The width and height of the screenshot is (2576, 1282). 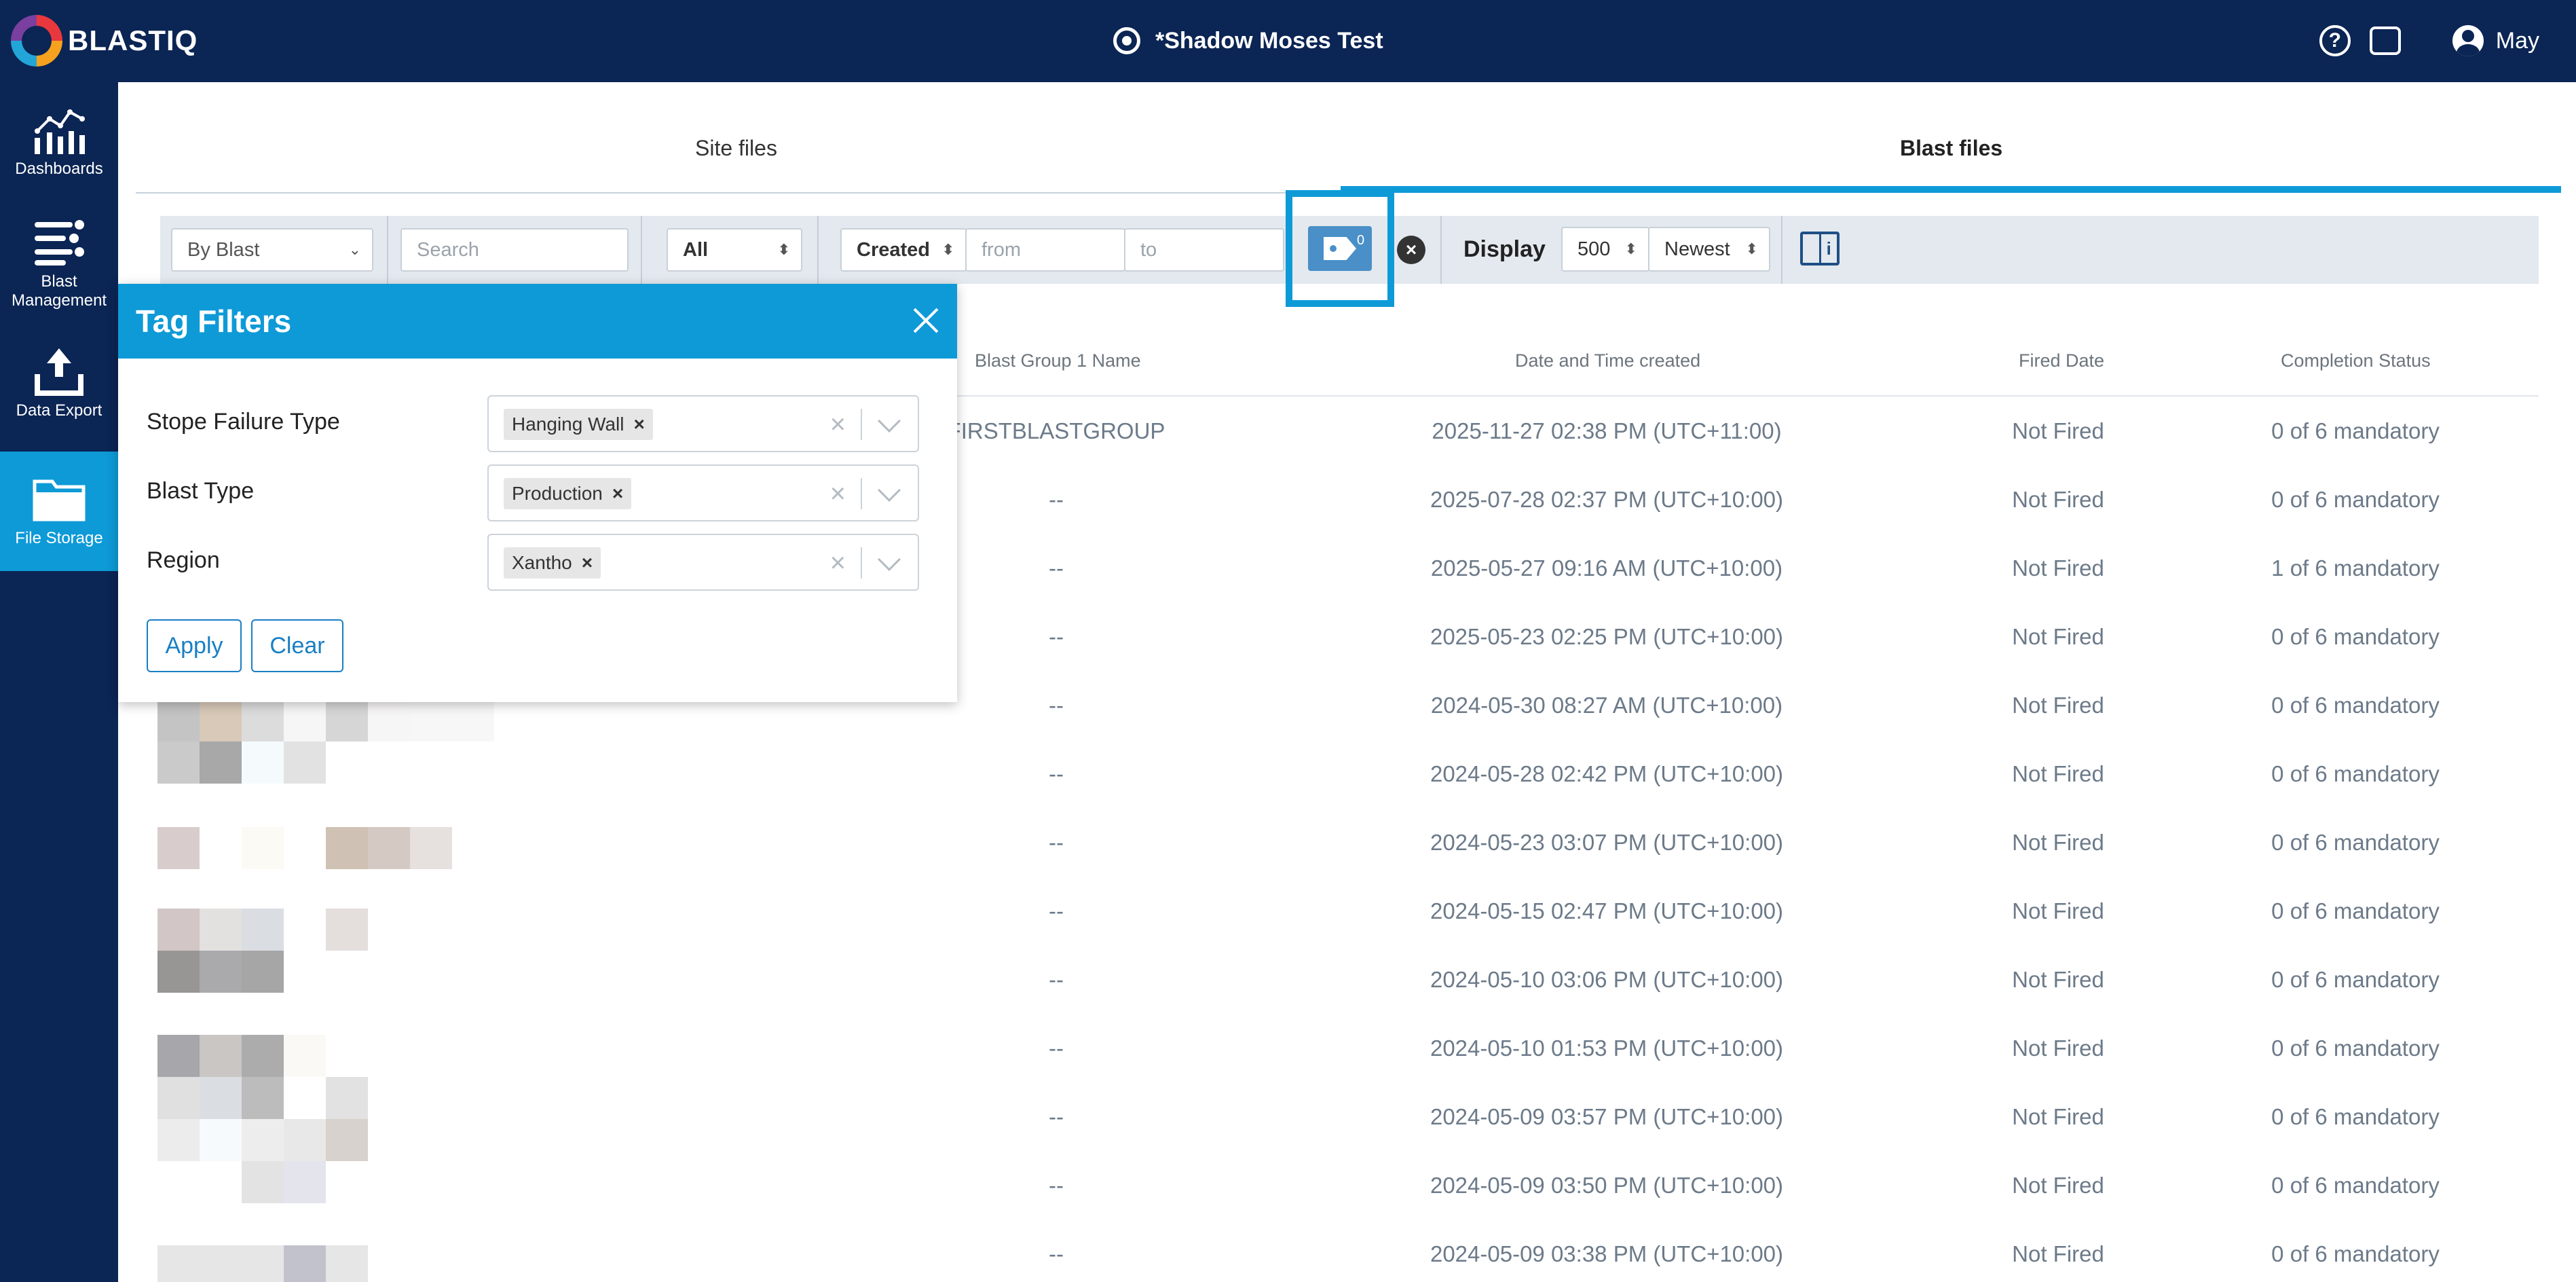 I want to click on apply-button: Apply, so click(x=195, y=645).